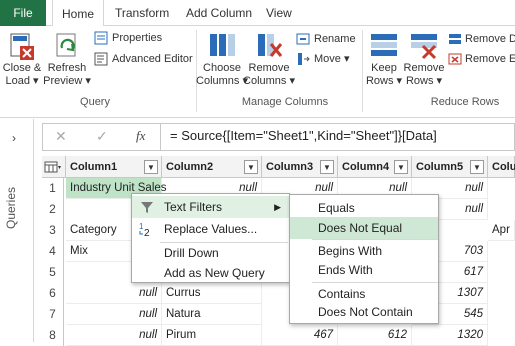  Describe the element at coordinates (481, 59) in the screenshot. I see `remove-errors-button: Remove E` at that location.